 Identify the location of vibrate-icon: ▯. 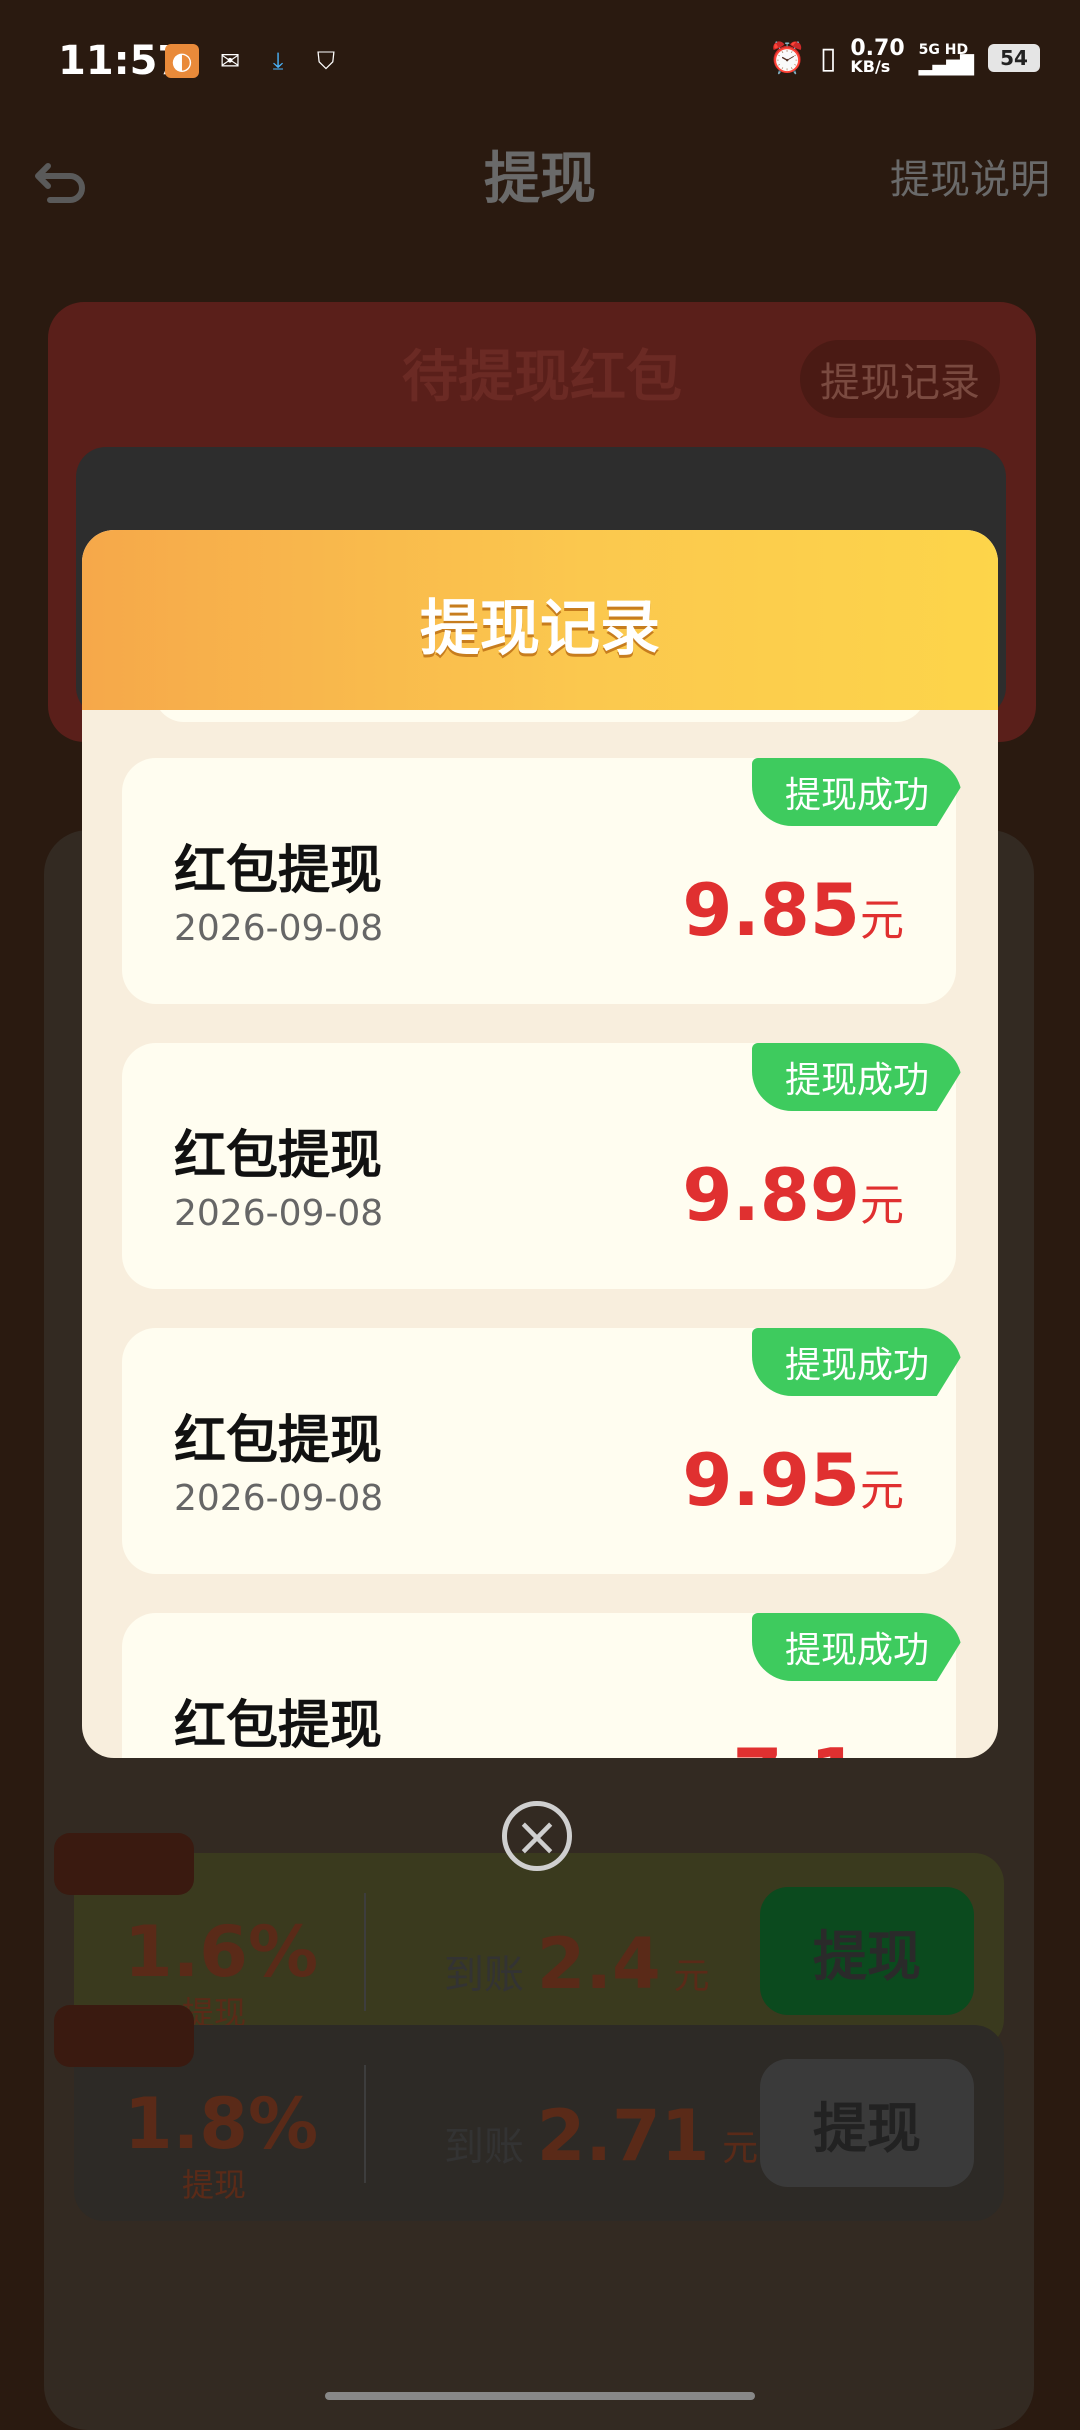
(828, 58).